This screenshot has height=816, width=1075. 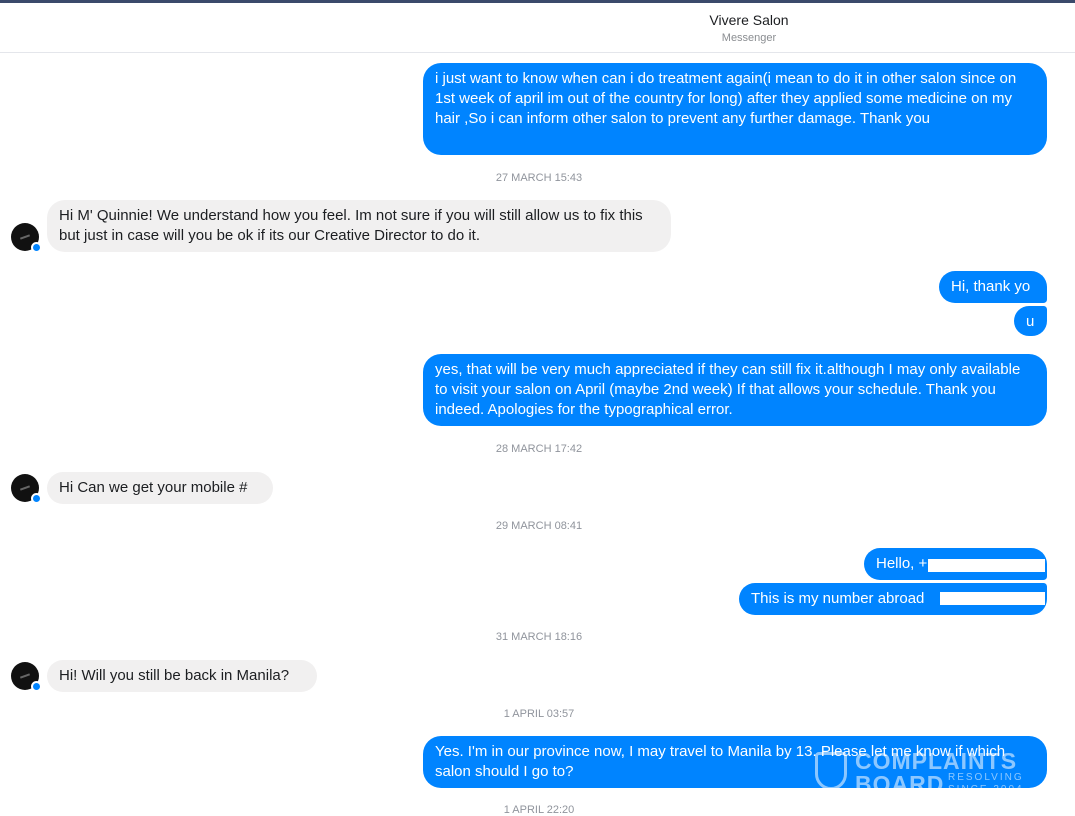 I want to click on timestamp: 27 MARCH 15:43, so click(x=539, y=178).